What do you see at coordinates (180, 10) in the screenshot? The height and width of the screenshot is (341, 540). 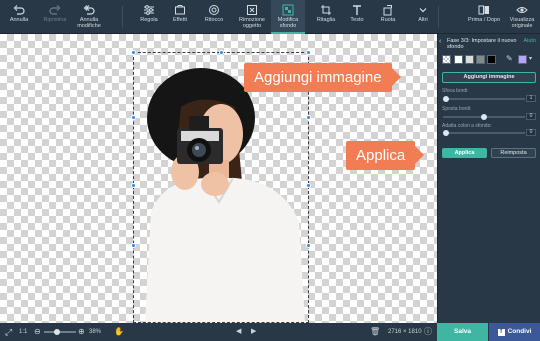 I see `effects-icon` at bounding box center [180, 10].